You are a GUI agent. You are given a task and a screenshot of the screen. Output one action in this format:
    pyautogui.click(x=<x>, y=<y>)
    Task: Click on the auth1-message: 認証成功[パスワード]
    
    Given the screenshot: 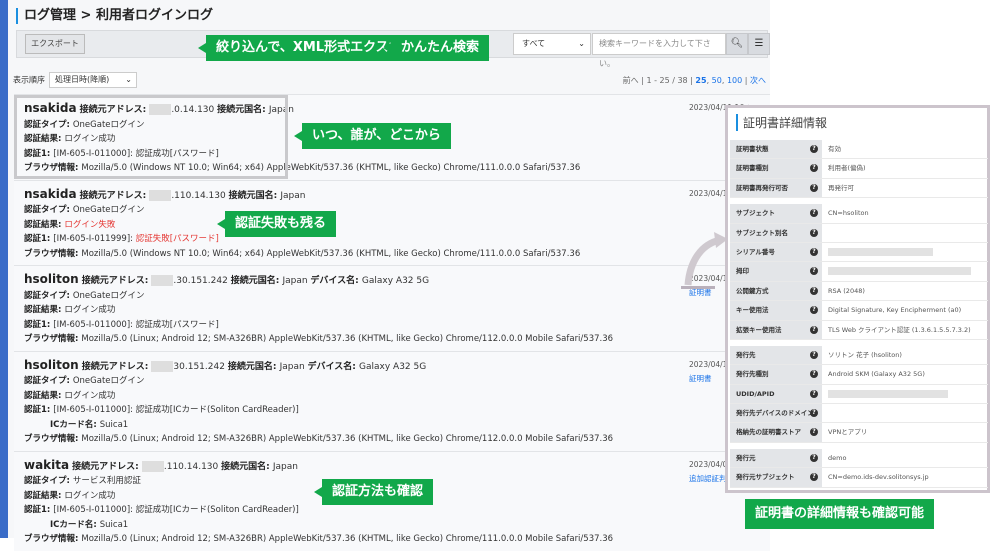 What is the action you would take?
    pyautogui.click(x=177, y=324)
    